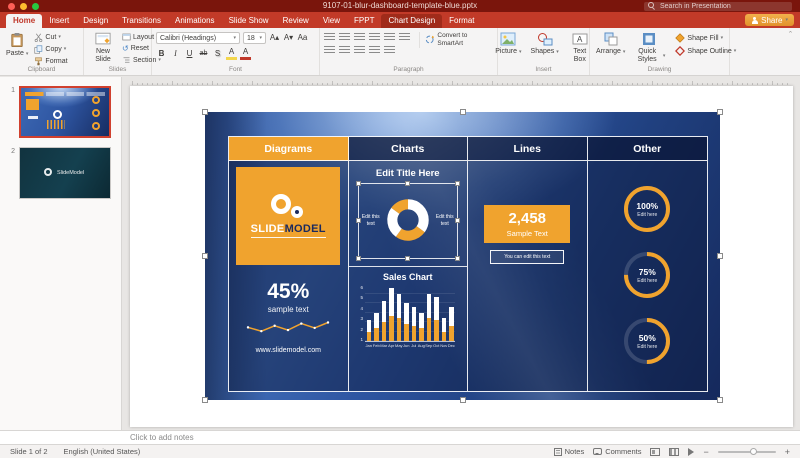 The image size is (800, 458). What do you see at coordinates (617, 451) in the screenshot?
I see `comments-toggle-button: Comments` at bounding box center [617, 451].